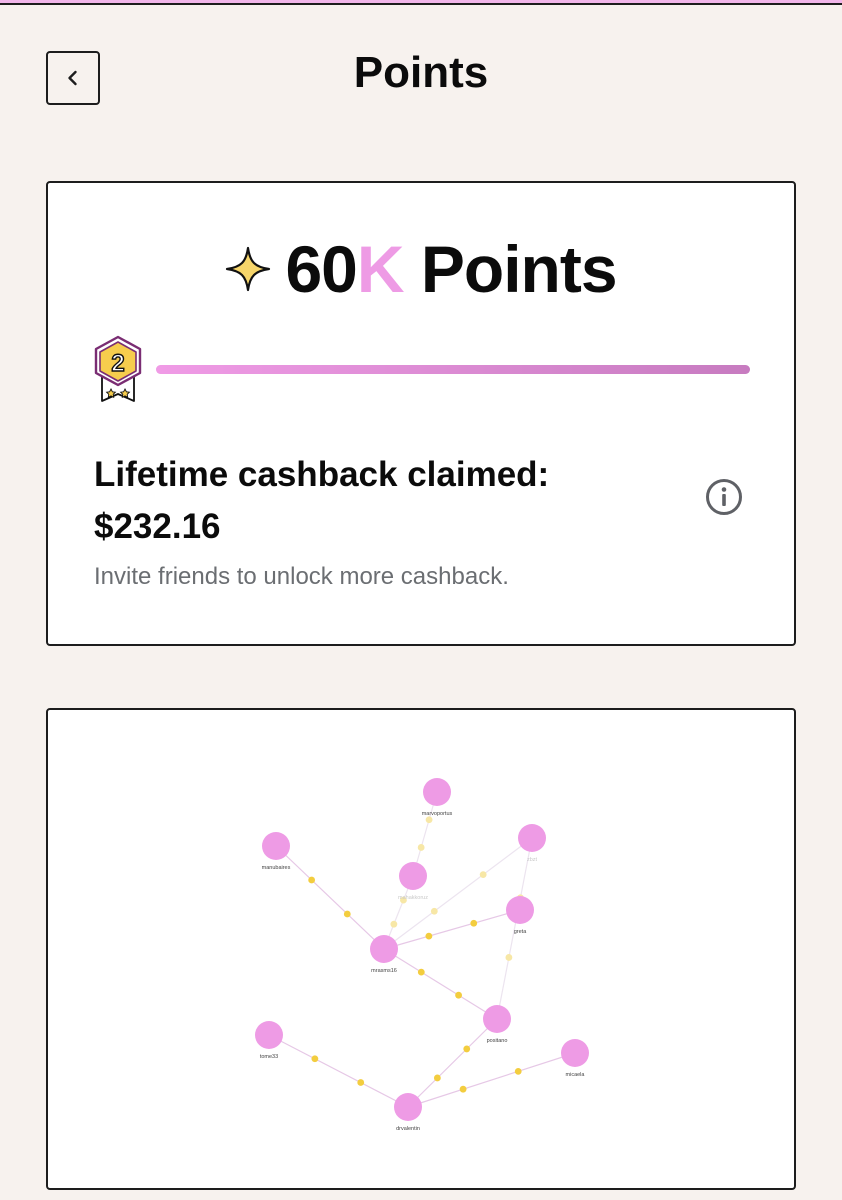 This screenshot has width=842, height=1200. I want to click on graph-node: mahakkoruz, so click(413, 881).